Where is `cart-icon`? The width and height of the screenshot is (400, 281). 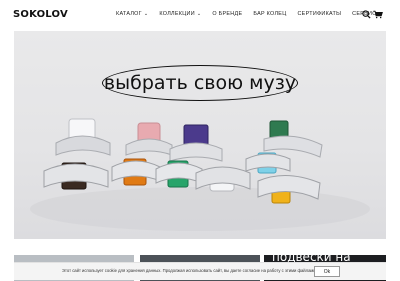
cart-icon is located at coordinates (378, 14).